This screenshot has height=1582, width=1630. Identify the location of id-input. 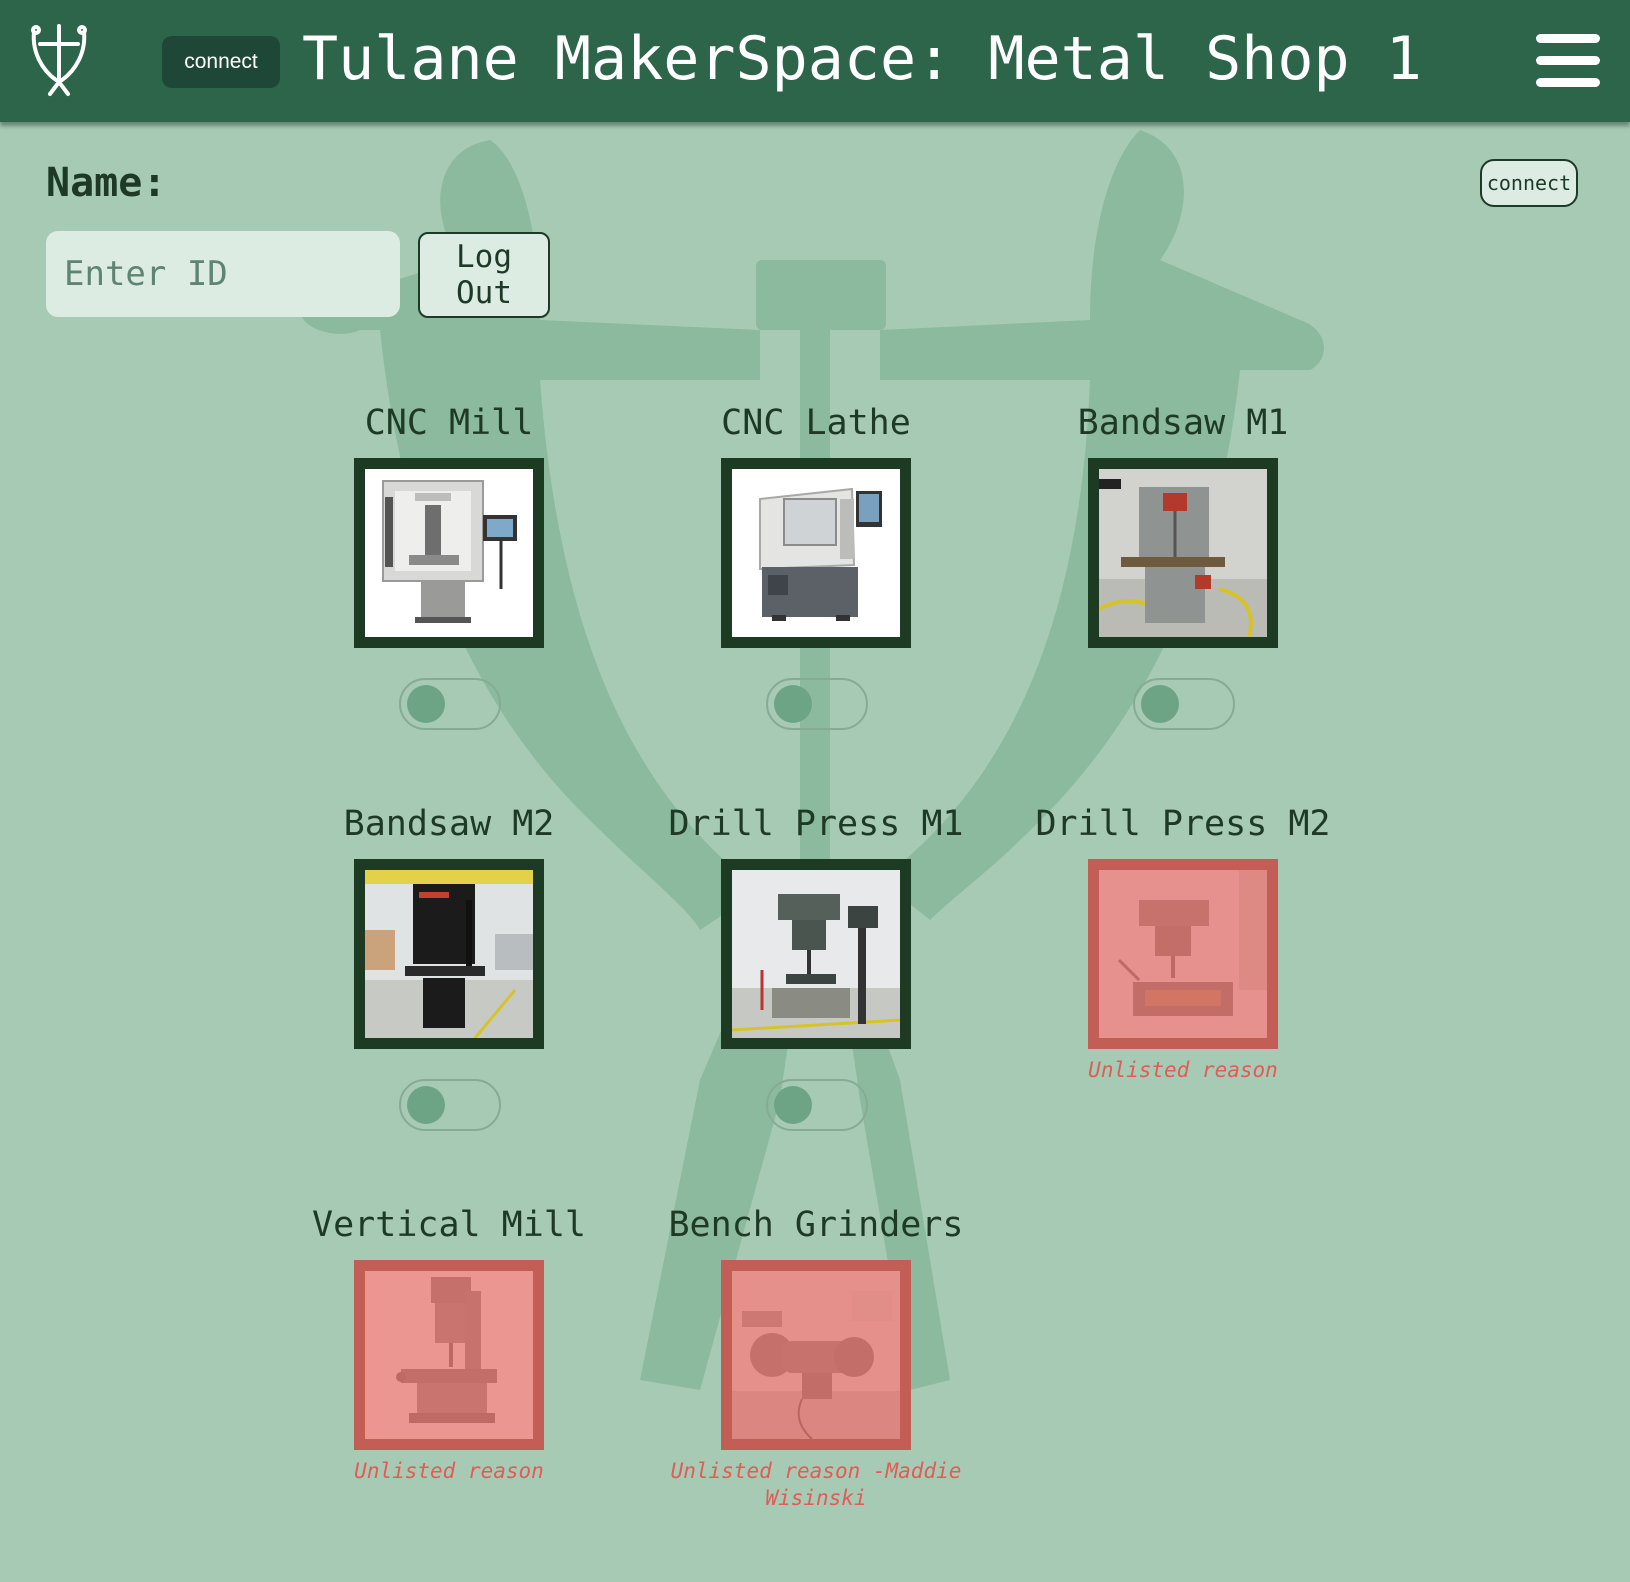
(223, 274).